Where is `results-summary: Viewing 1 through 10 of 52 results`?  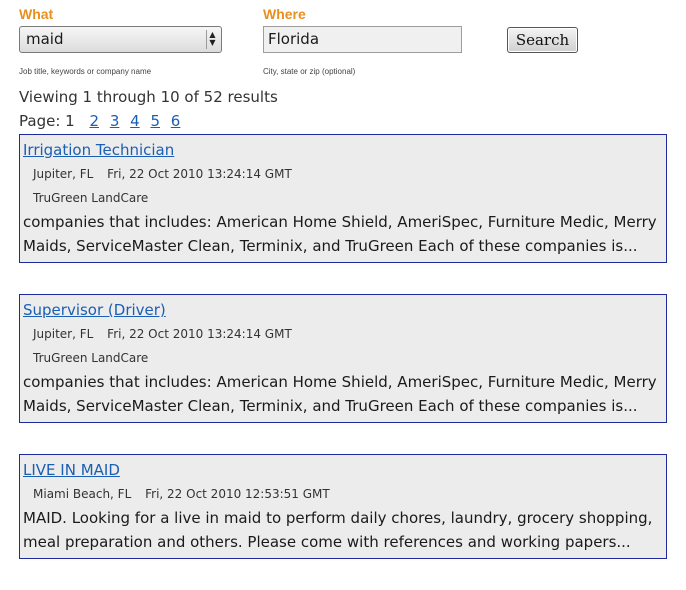 results-summary: Viewing 1 through 10 of 52 results is located at coordinates (148, 97).